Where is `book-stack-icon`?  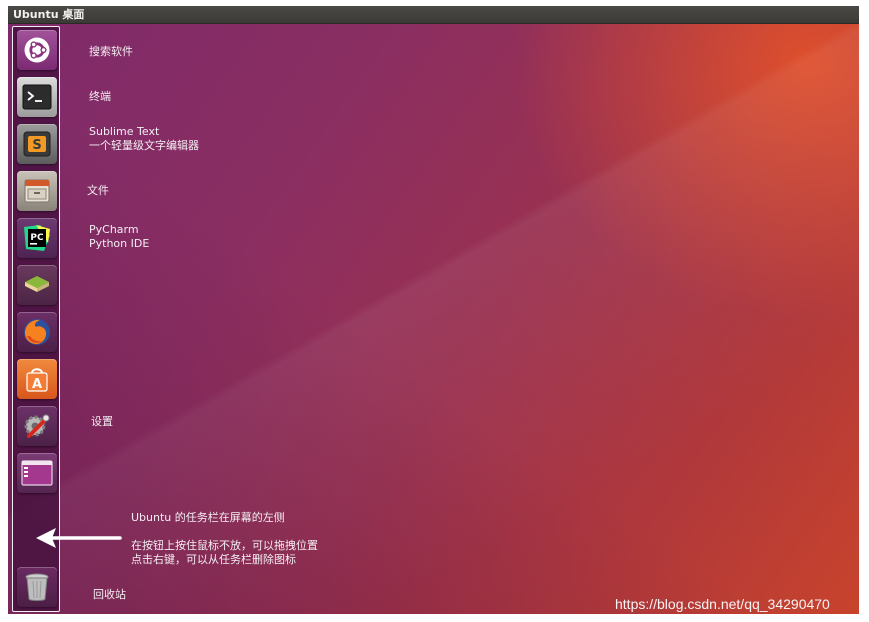
book-stack-icon is located at coordinates (37, 284).